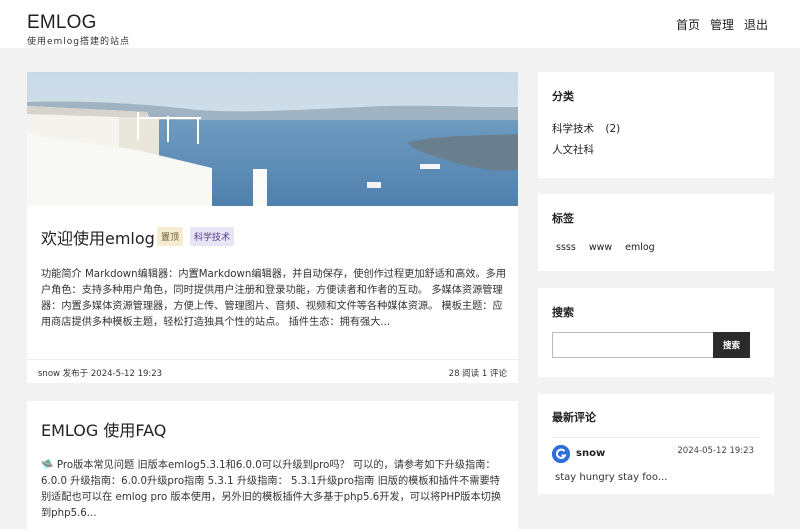 This screenshot has width=800, height=529. What do you see at coordinates (79, 42) in the screenshot?
I see `site-tagline: 使用emlog搭建的站点` at bounding box center [79, 42].